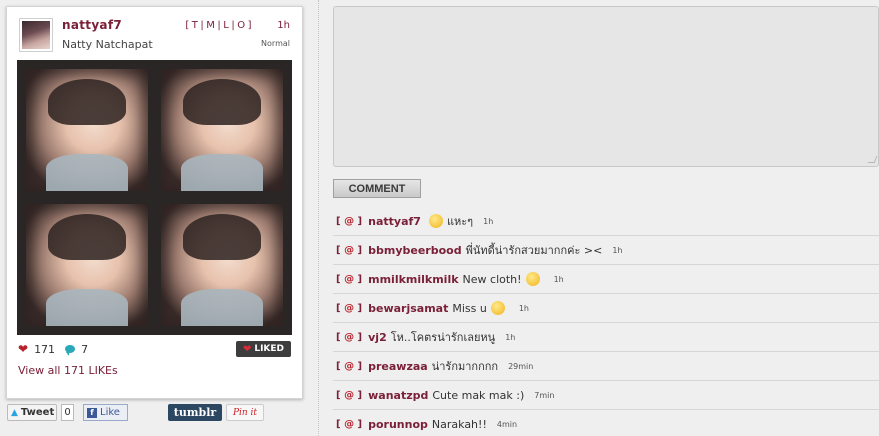 The width and height of the screenshot is (879, 436). Describe the element at coordinates (14, 412) in the screenshot. I see `twitter-bird-icon: ▲` at that location.